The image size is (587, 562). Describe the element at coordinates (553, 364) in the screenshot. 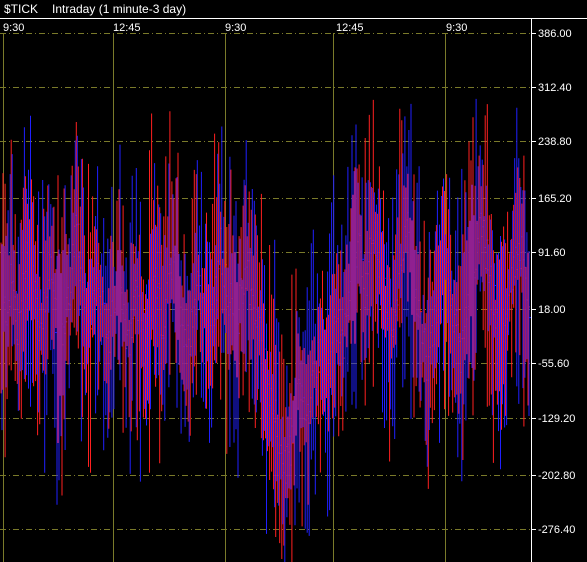

I see `y-tick-label: -55.60` at that location.